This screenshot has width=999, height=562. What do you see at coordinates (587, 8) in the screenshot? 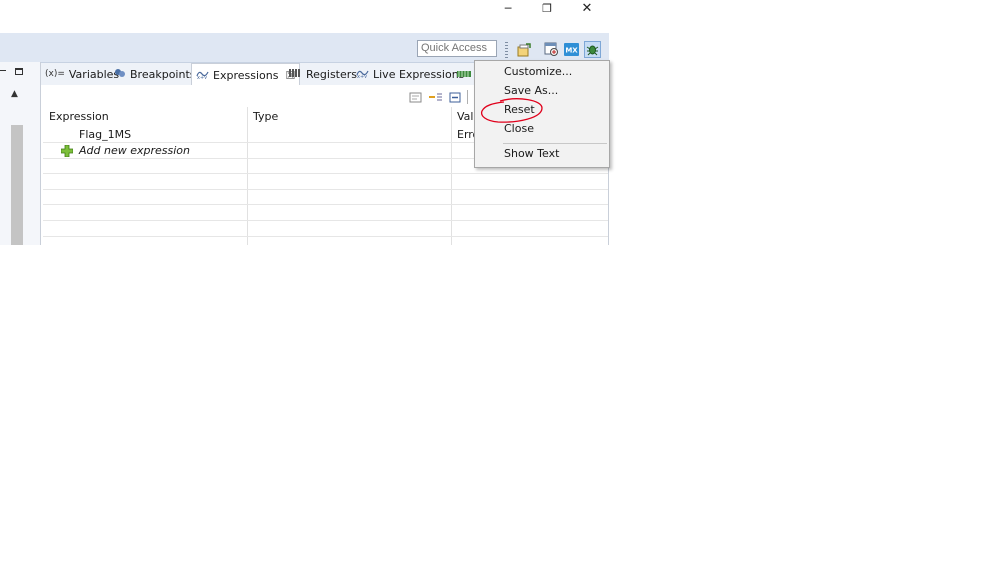
I see `close-button: ✕` at bounding box center [587, 8].